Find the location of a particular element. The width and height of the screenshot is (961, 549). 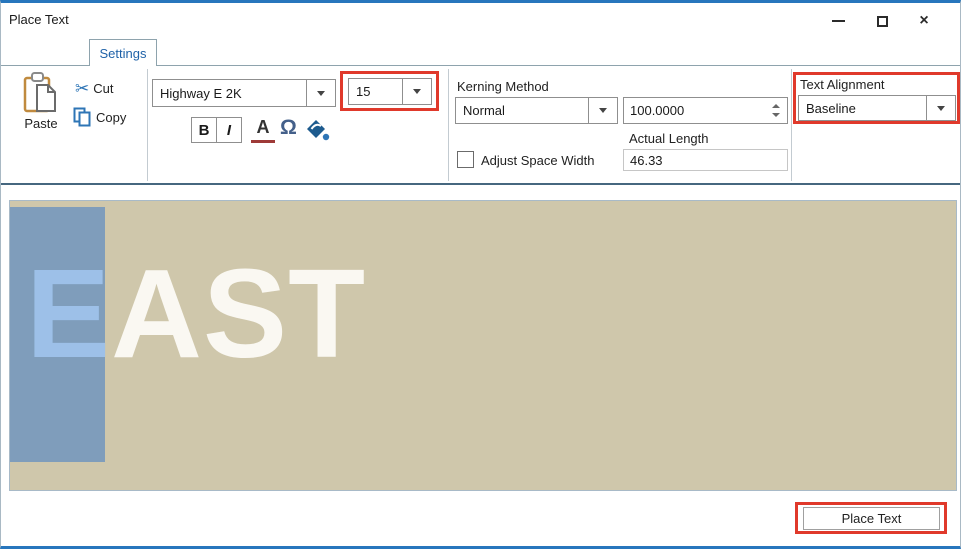

minimize-button is located at coordinates (838, 21).